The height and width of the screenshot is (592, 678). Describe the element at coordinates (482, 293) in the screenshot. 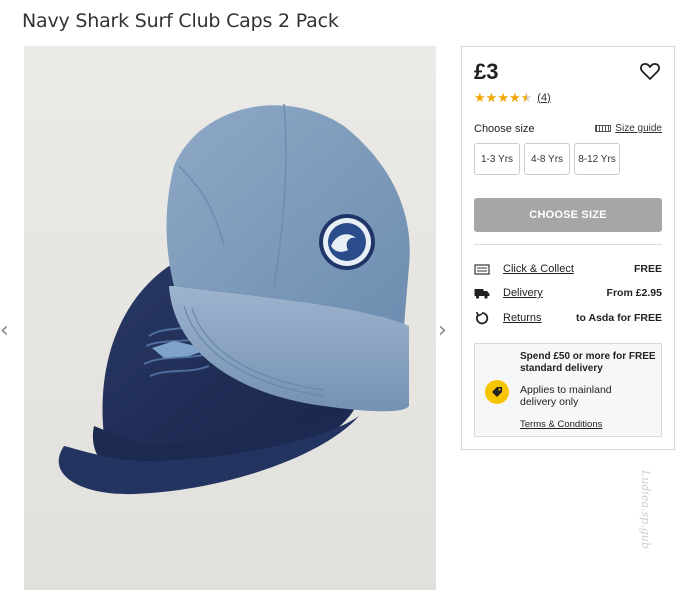

I see `truck-icon` at that location.